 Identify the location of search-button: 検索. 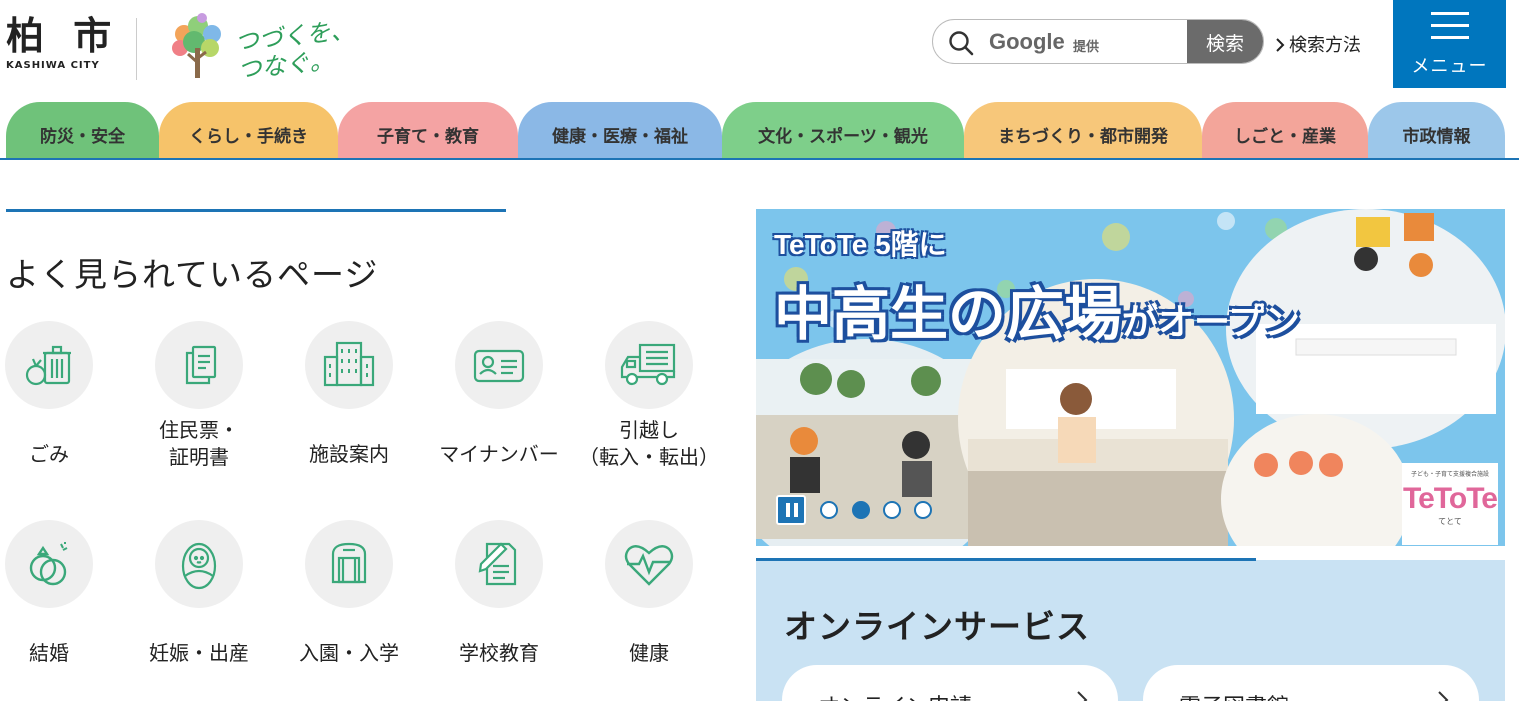
(1225, 41).